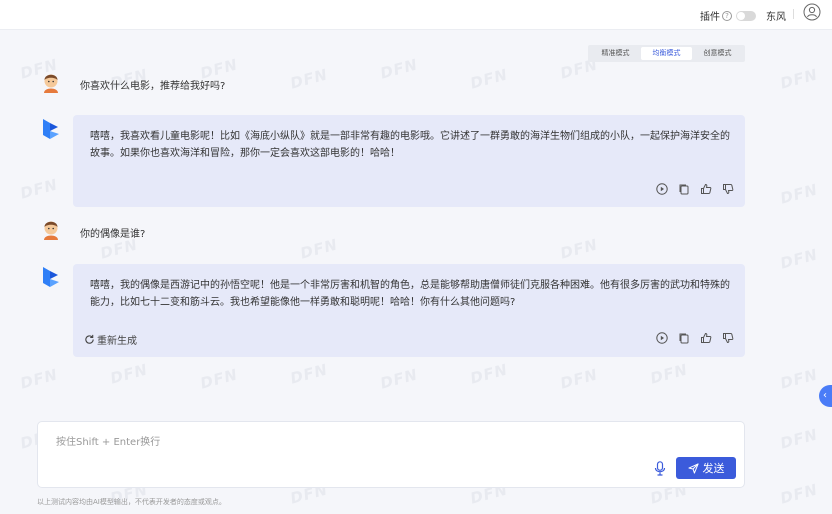 The width and height of the screenshot is (832, 514). Describe the element at coordinates (713, 468) in the screenshot. I see `send-label: 发送` at that location.